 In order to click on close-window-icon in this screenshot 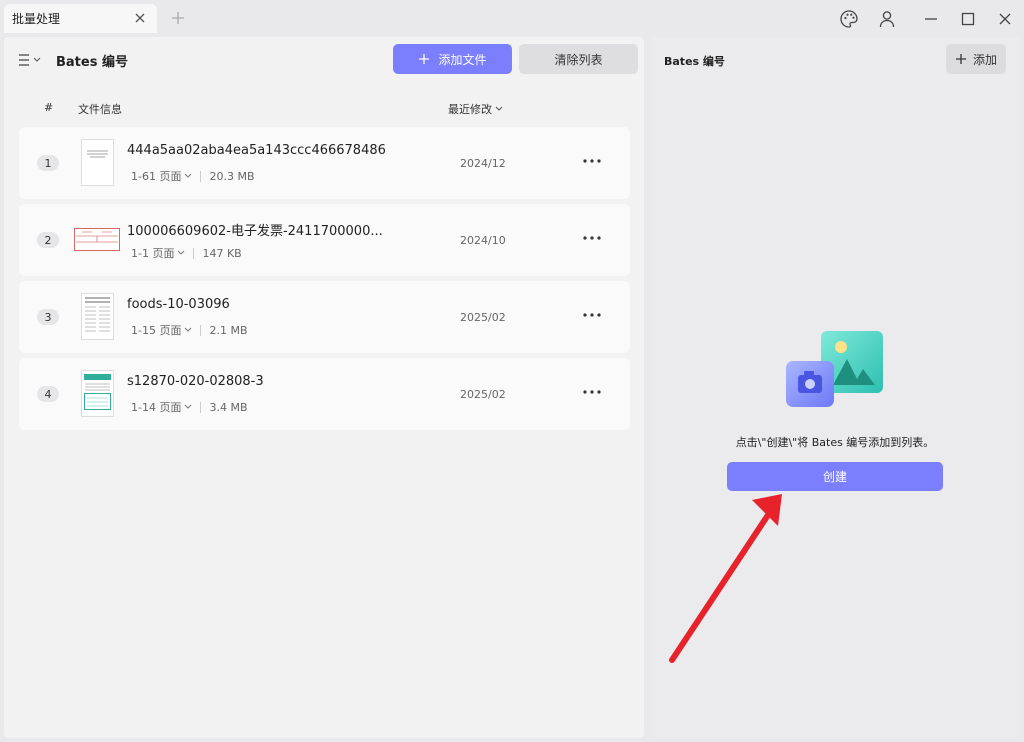, I will do `click(1005, 19)`.